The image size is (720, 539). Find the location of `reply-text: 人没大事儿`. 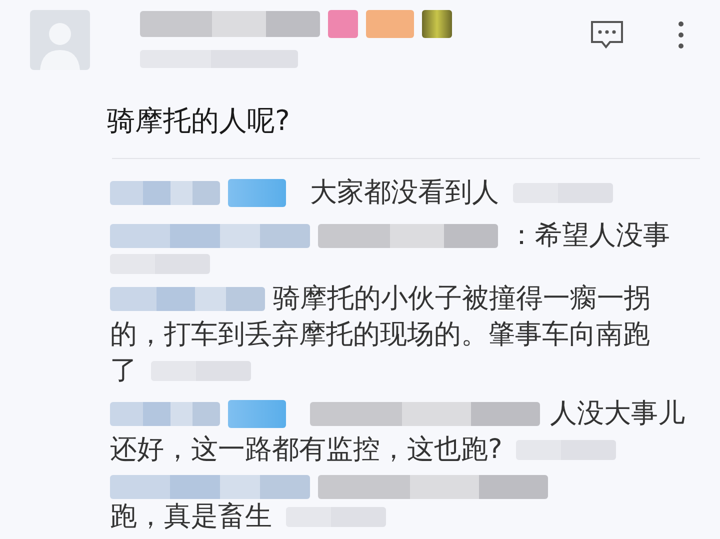

reply-text: 人没大事儿 is located at coordinates (617, 414).